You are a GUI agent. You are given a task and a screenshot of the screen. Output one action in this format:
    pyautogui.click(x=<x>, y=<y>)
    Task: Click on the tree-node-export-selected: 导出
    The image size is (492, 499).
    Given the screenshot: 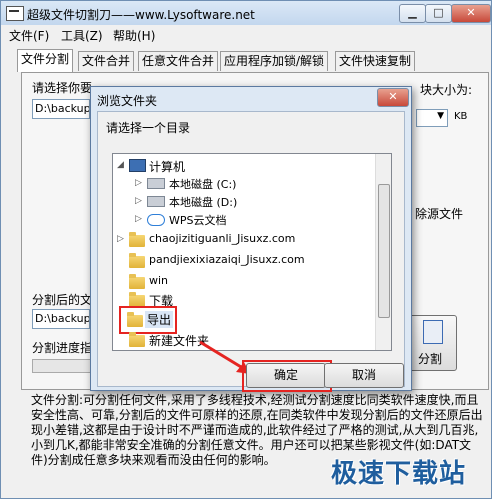 What is the action you would take?
    pyautogui.click(x=148, y=320)
    